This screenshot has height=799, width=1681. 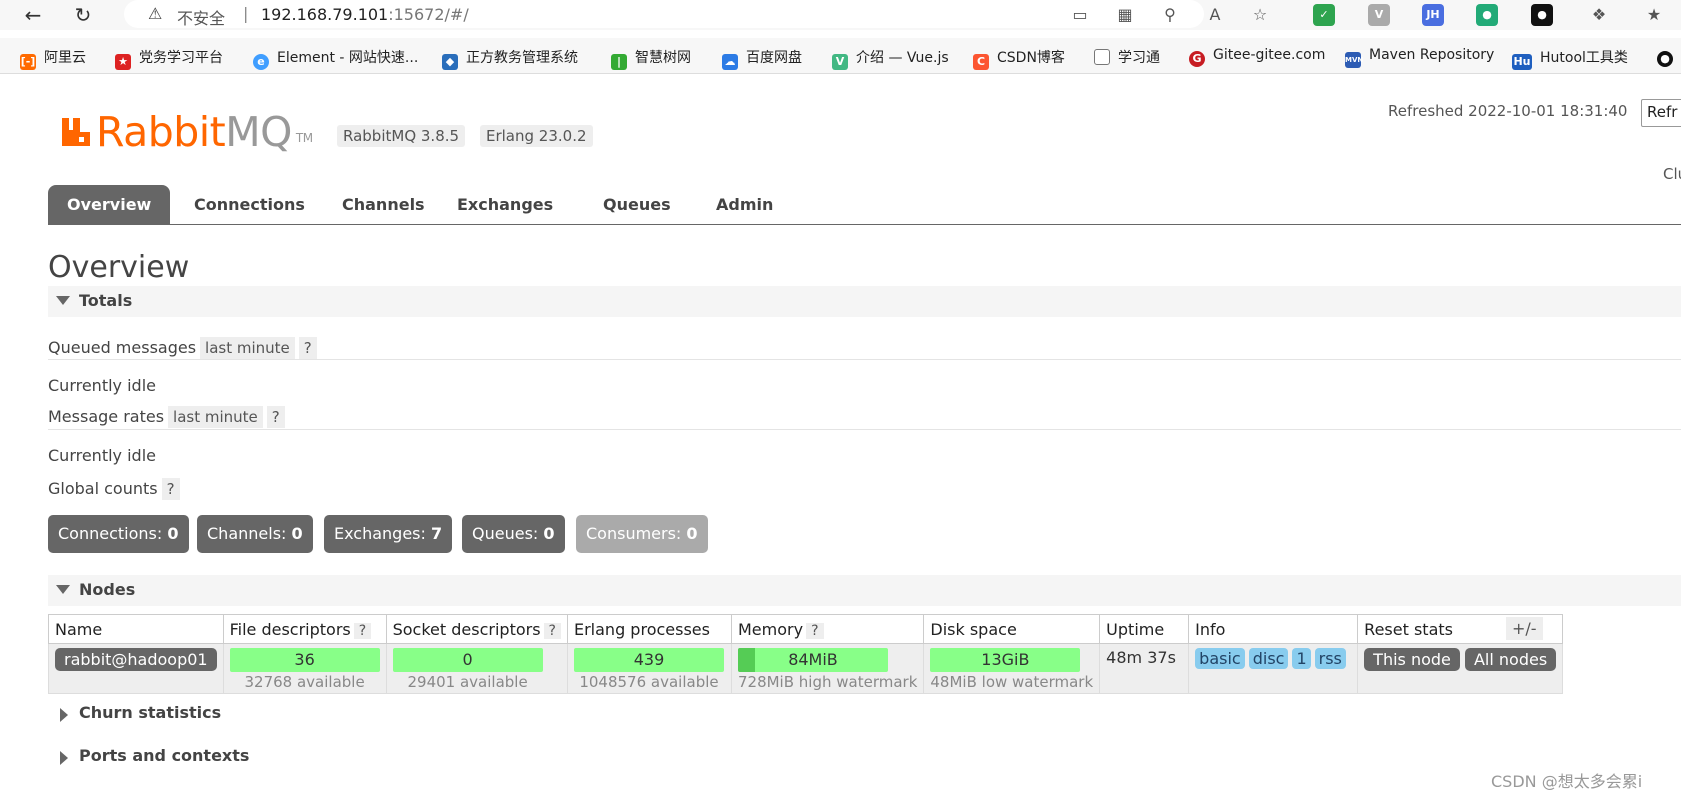 I want to click on reset-all-nodes-button: All nodes, so click(x=1510, y=659).